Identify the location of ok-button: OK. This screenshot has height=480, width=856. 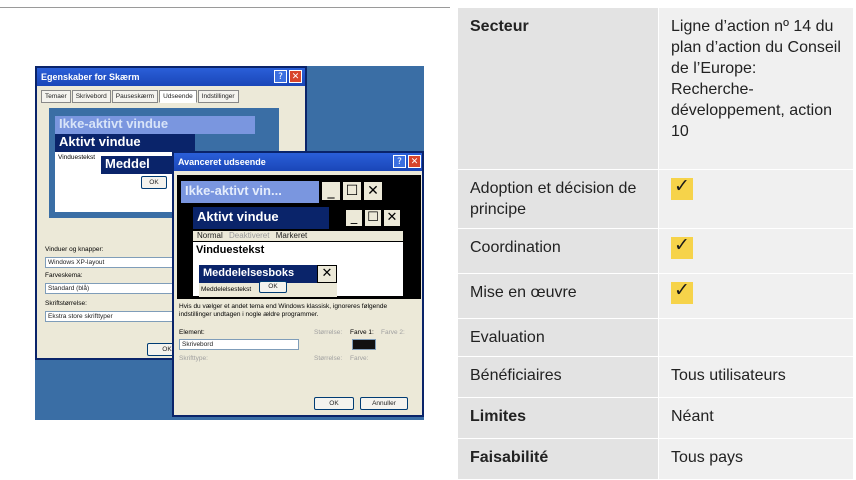
(334, 403).